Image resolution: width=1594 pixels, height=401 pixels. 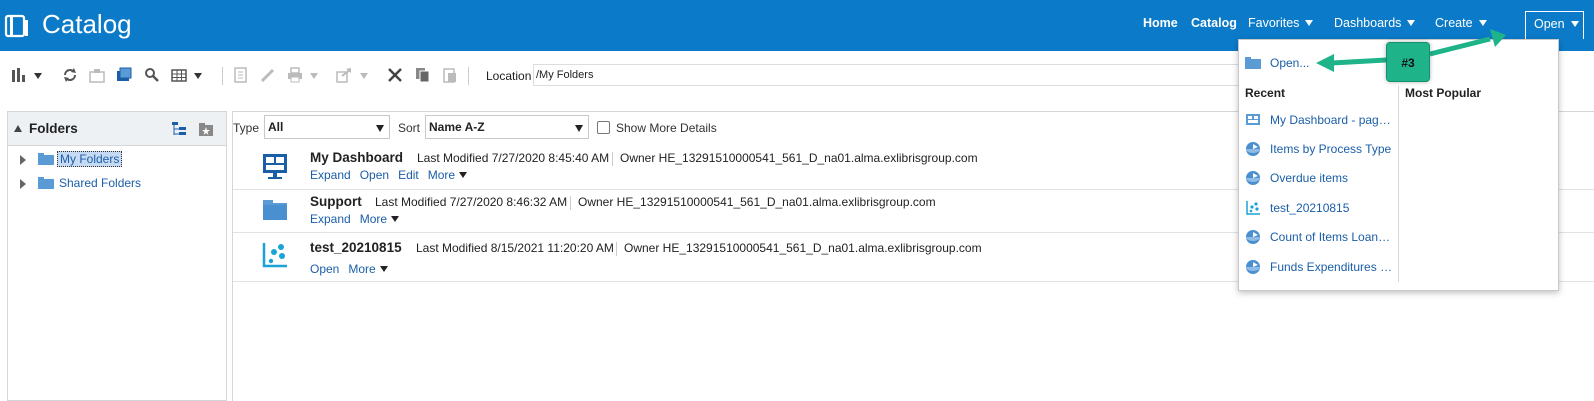 I want to click on recent-item-label: Overdue items, so click(x=1331, y=178).